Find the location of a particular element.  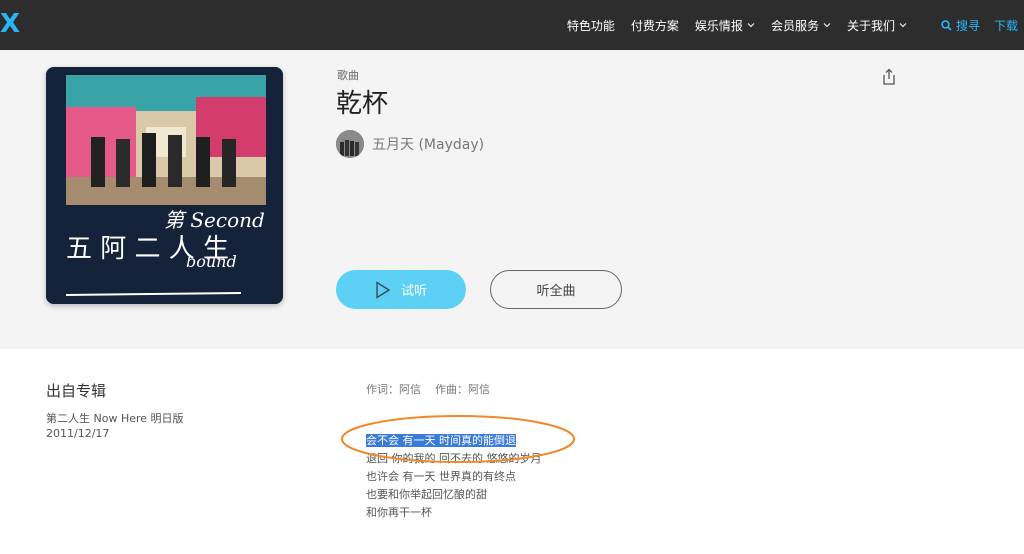

album-art-image: 第 Second 五 阿 二 人 生 bound is located at coordinates (164, 185).